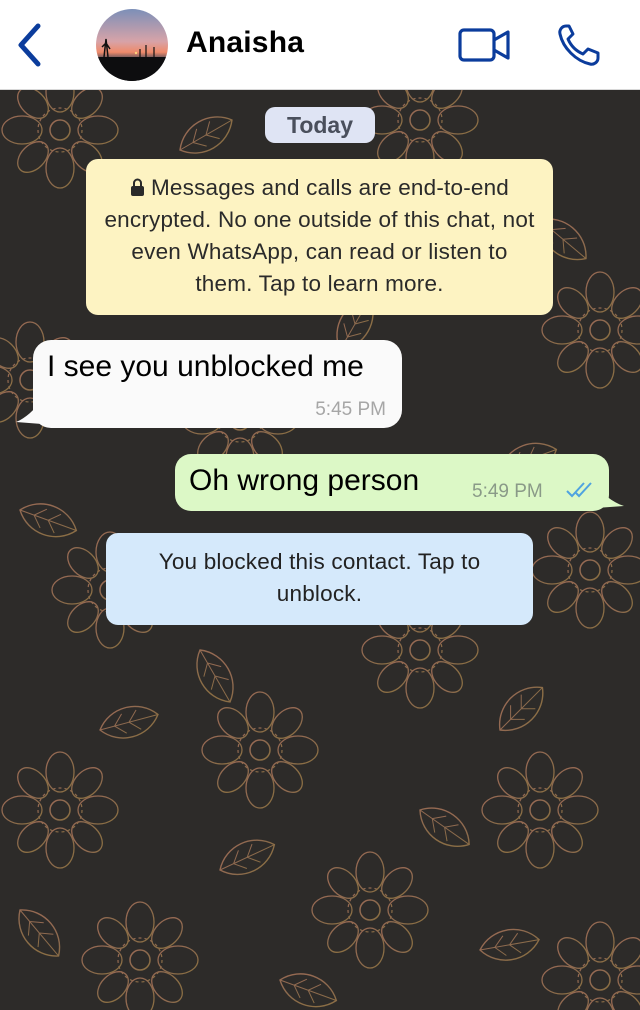 The width and height of the screenshot is (640, 1010). I want to click on message-text: Oh wrong person, so click(304, 480).